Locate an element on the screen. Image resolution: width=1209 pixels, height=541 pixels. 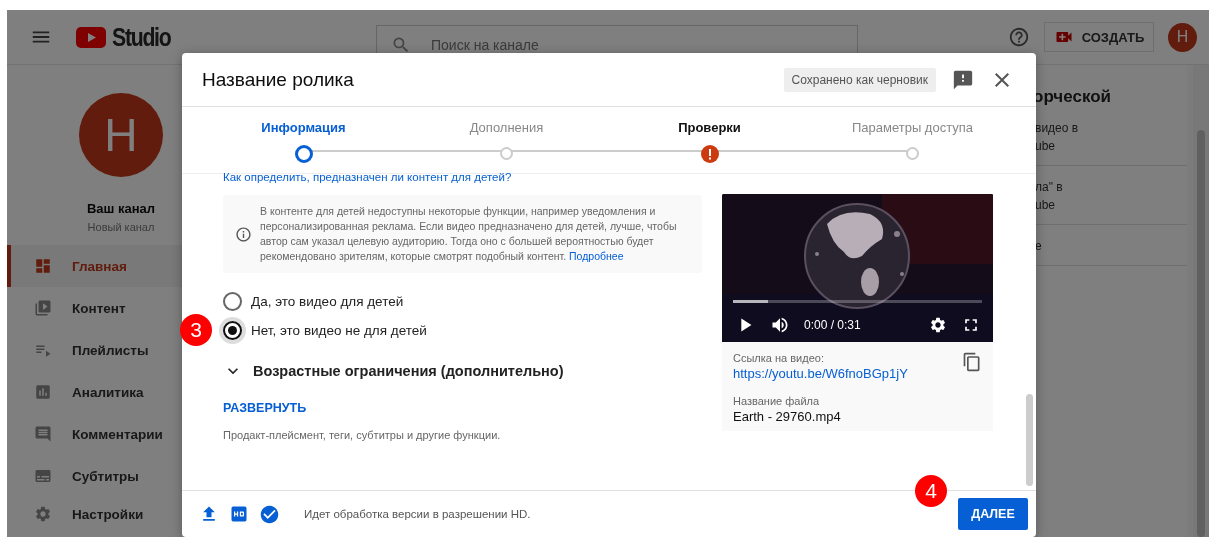
logo-icon is located at coordinates (91, 37).